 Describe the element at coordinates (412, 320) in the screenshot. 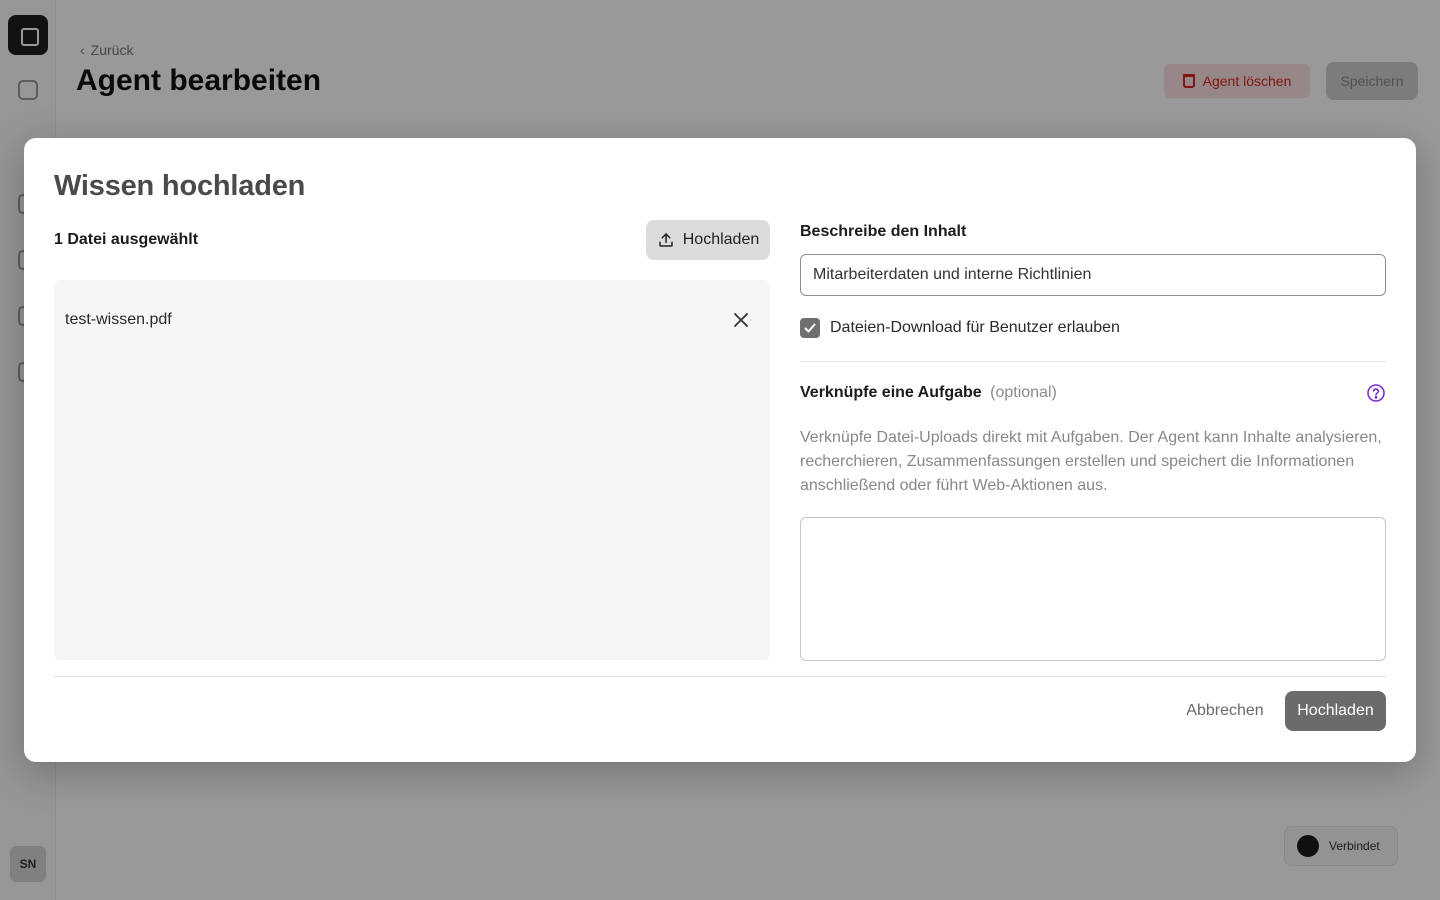

I see `file-list-item: test-wissen.pdf` at that location.